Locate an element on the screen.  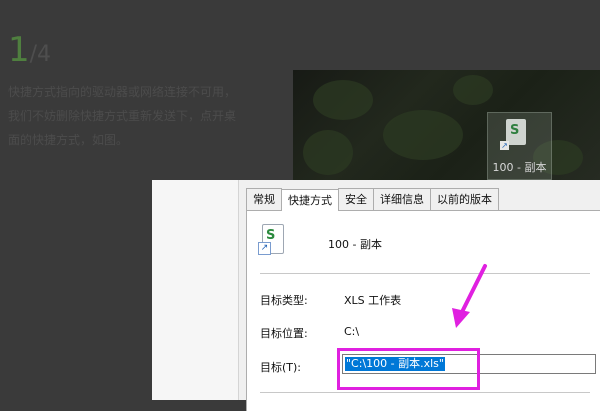
xls-file-icon: S is located at coordinates (516, 132).